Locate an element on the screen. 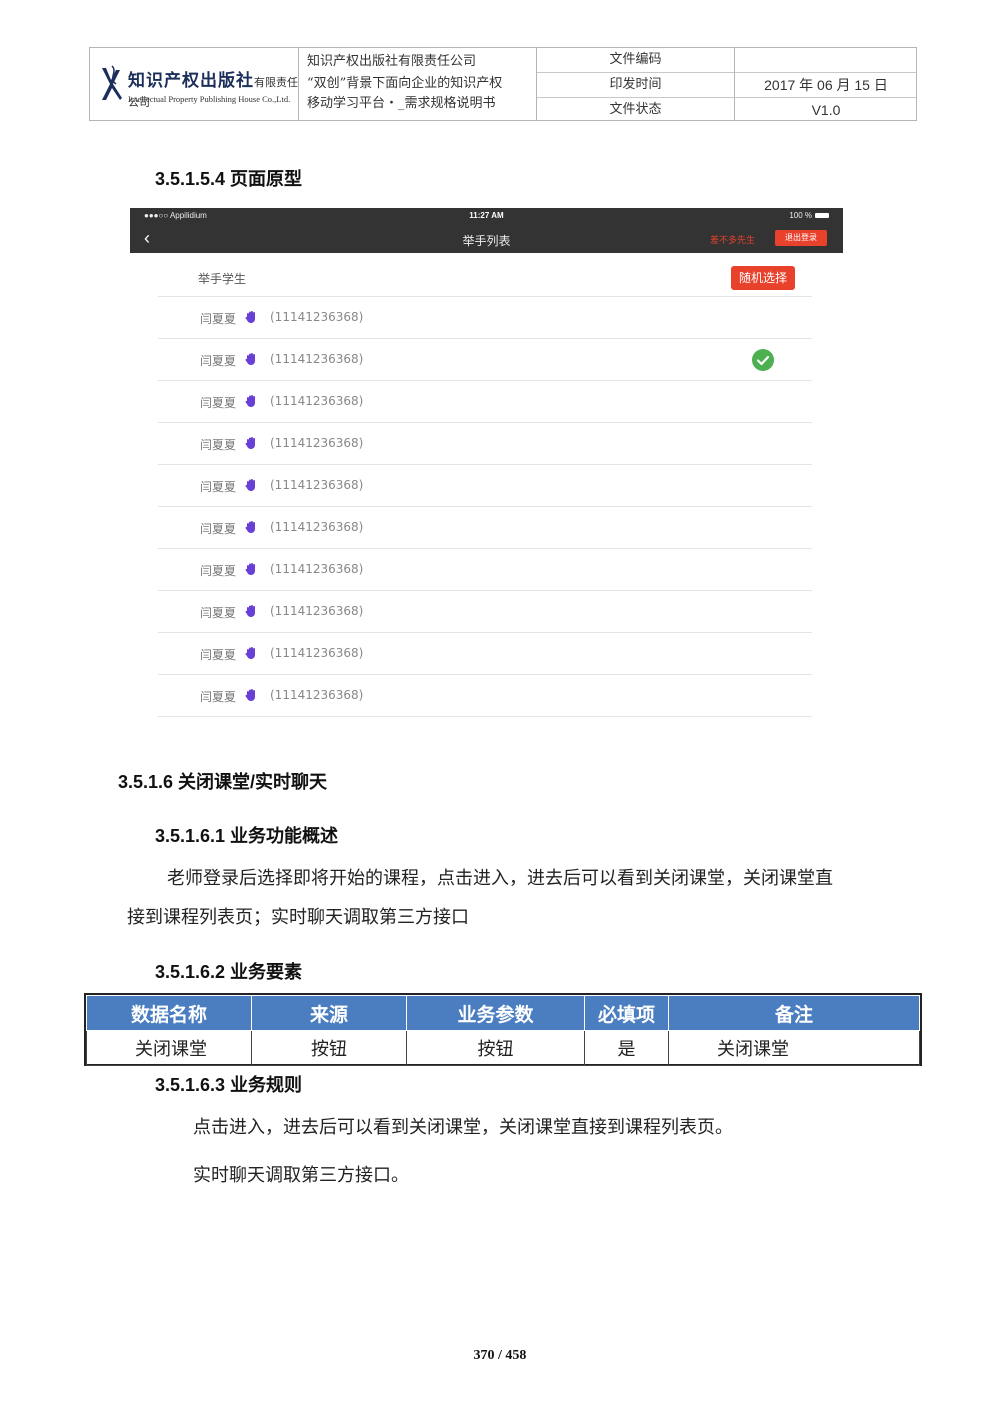 The image size is (1000, 1414). status-battery: 100 % is located at coordinates (809, 215).